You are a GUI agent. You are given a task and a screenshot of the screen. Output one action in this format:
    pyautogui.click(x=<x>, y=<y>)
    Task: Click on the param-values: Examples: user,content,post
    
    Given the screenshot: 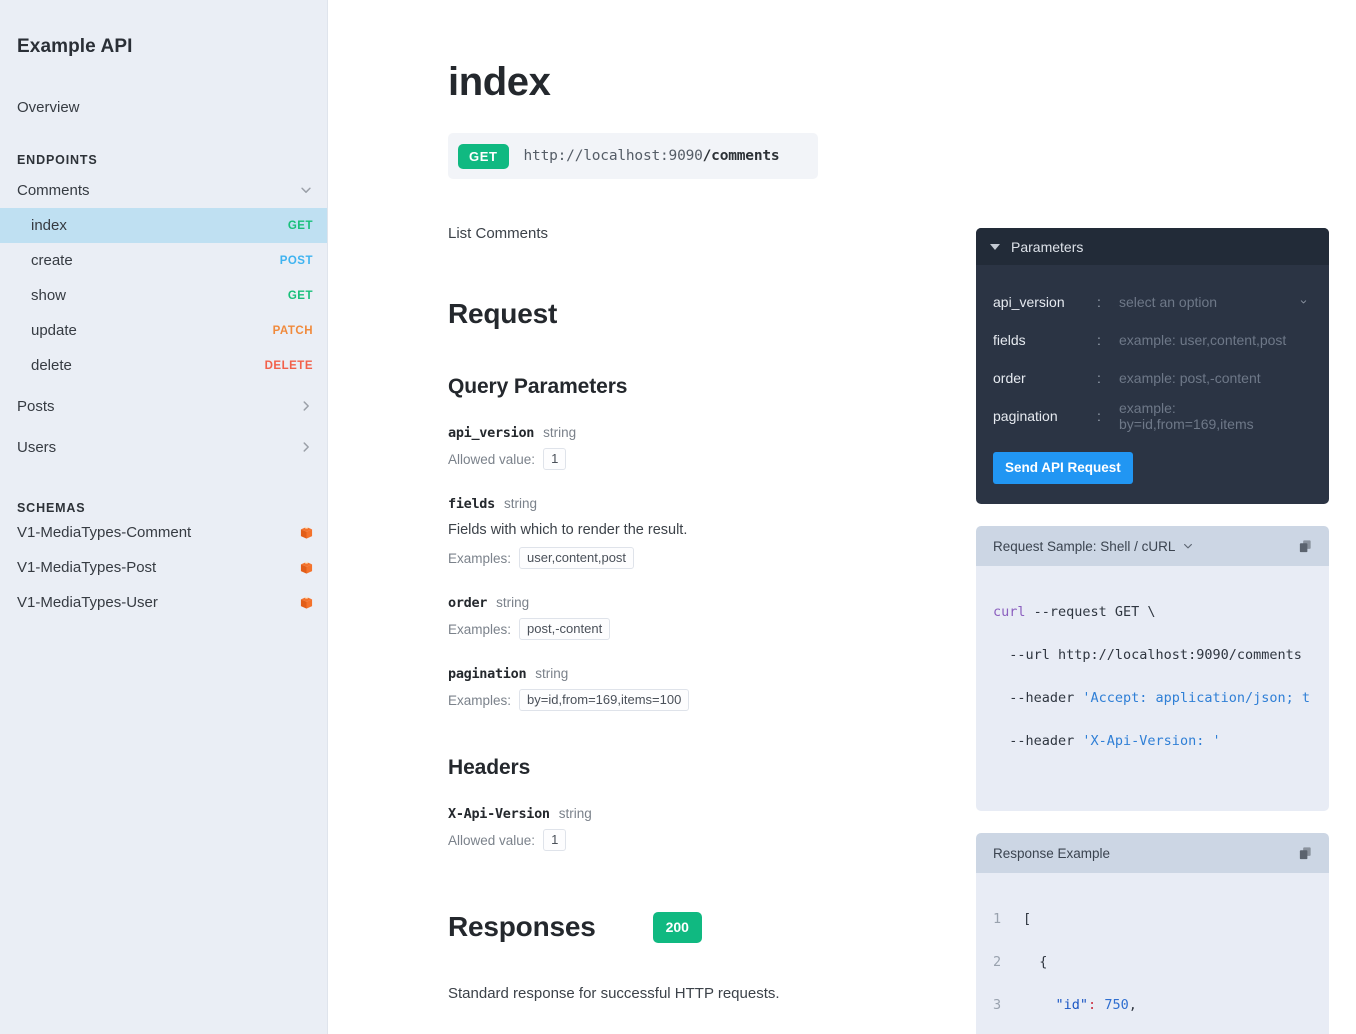 What is the action you would take?
    pyautogui.click(x=703, y=558)
    